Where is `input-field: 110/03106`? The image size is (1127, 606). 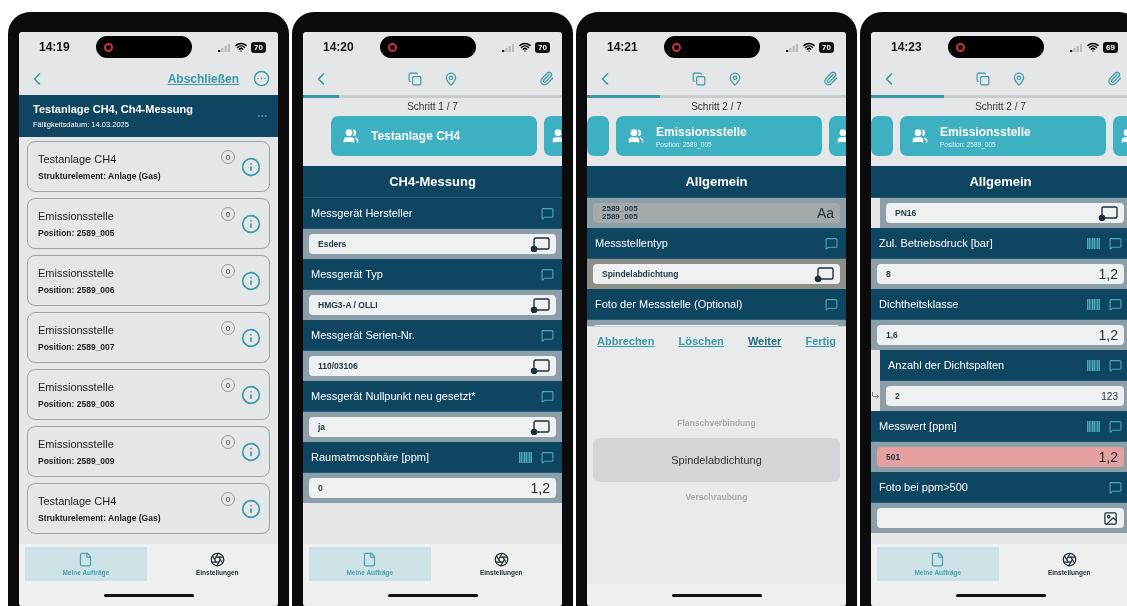 input-field: 110/03106 is located at coordinates (432, 366).